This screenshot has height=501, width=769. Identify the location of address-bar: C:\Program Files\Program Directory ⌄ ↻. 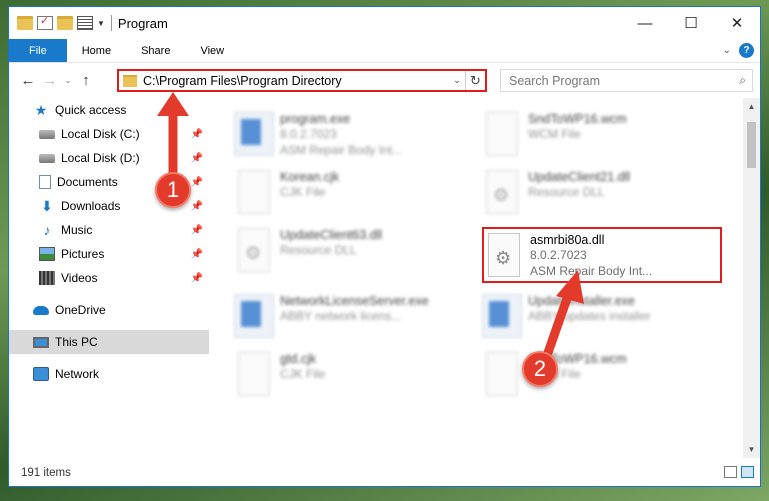
(302, 80).